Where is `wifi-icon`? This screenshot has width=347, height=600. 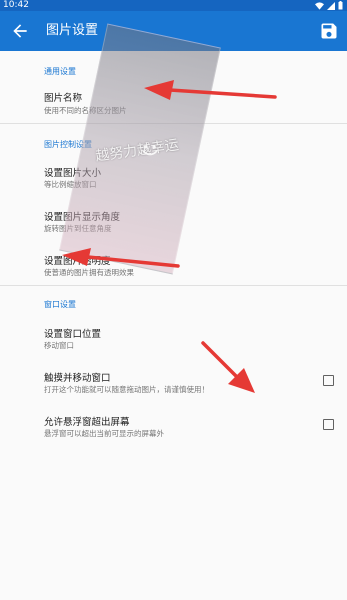 wifi-icon is located at coordinates (319, 5).